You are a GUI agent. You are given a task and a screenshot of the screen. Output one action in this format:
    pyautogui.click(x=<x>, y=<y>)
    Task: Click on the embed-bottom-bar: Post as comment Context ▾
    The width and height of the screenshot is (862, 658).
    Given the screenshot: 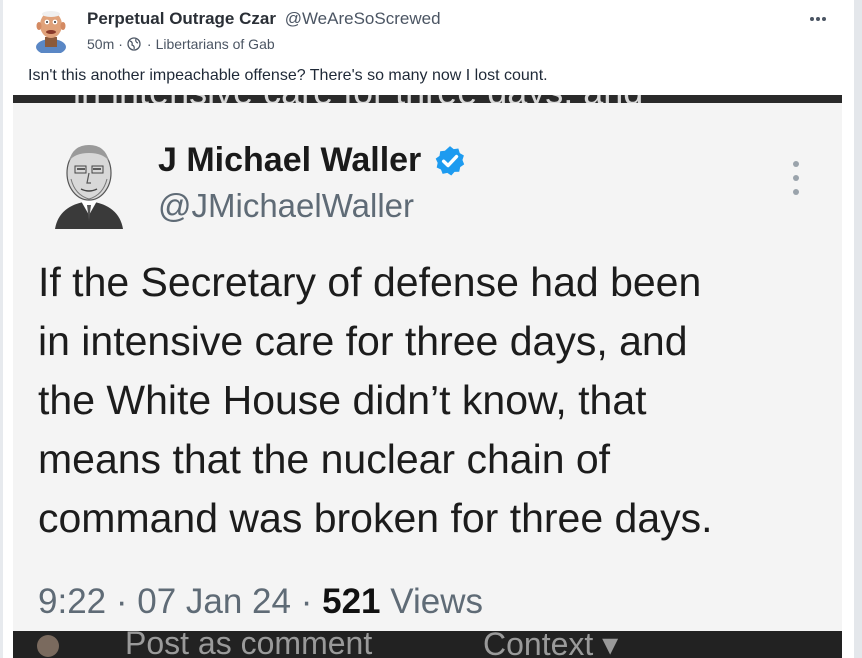 What is the action you would take?
    pyautogui.click(x=427, y=644)
    